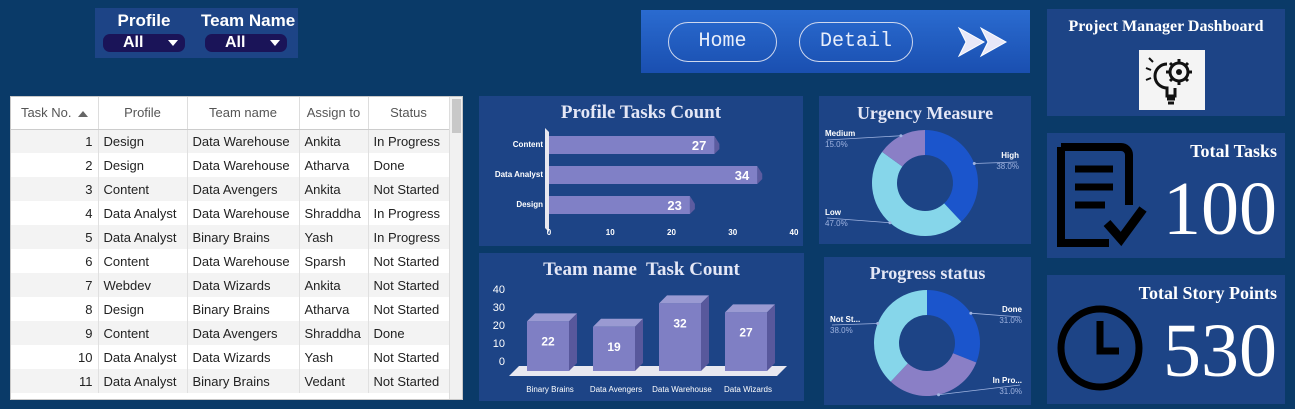  I want to click on scrollbar-thumb, so click(456, 116).